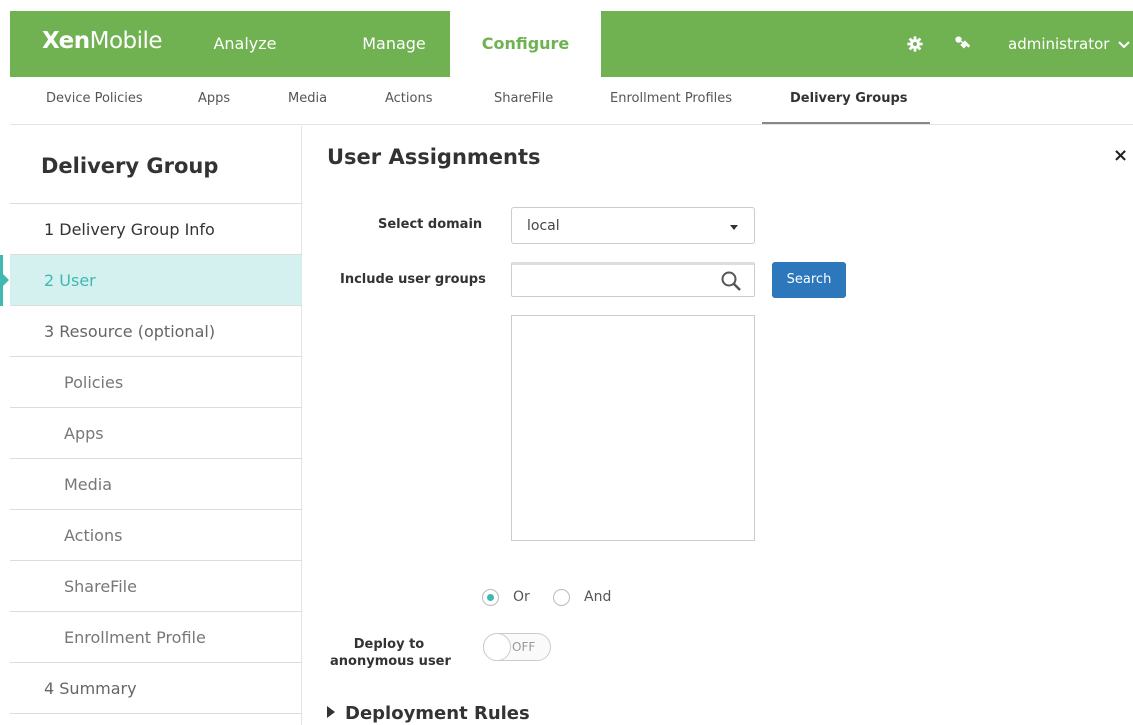  What do you see at coordinates (849, 98) in the screenshot?
I see `subnav-delivery-groups: Delivery Groups` at bounding box center [849, 98].